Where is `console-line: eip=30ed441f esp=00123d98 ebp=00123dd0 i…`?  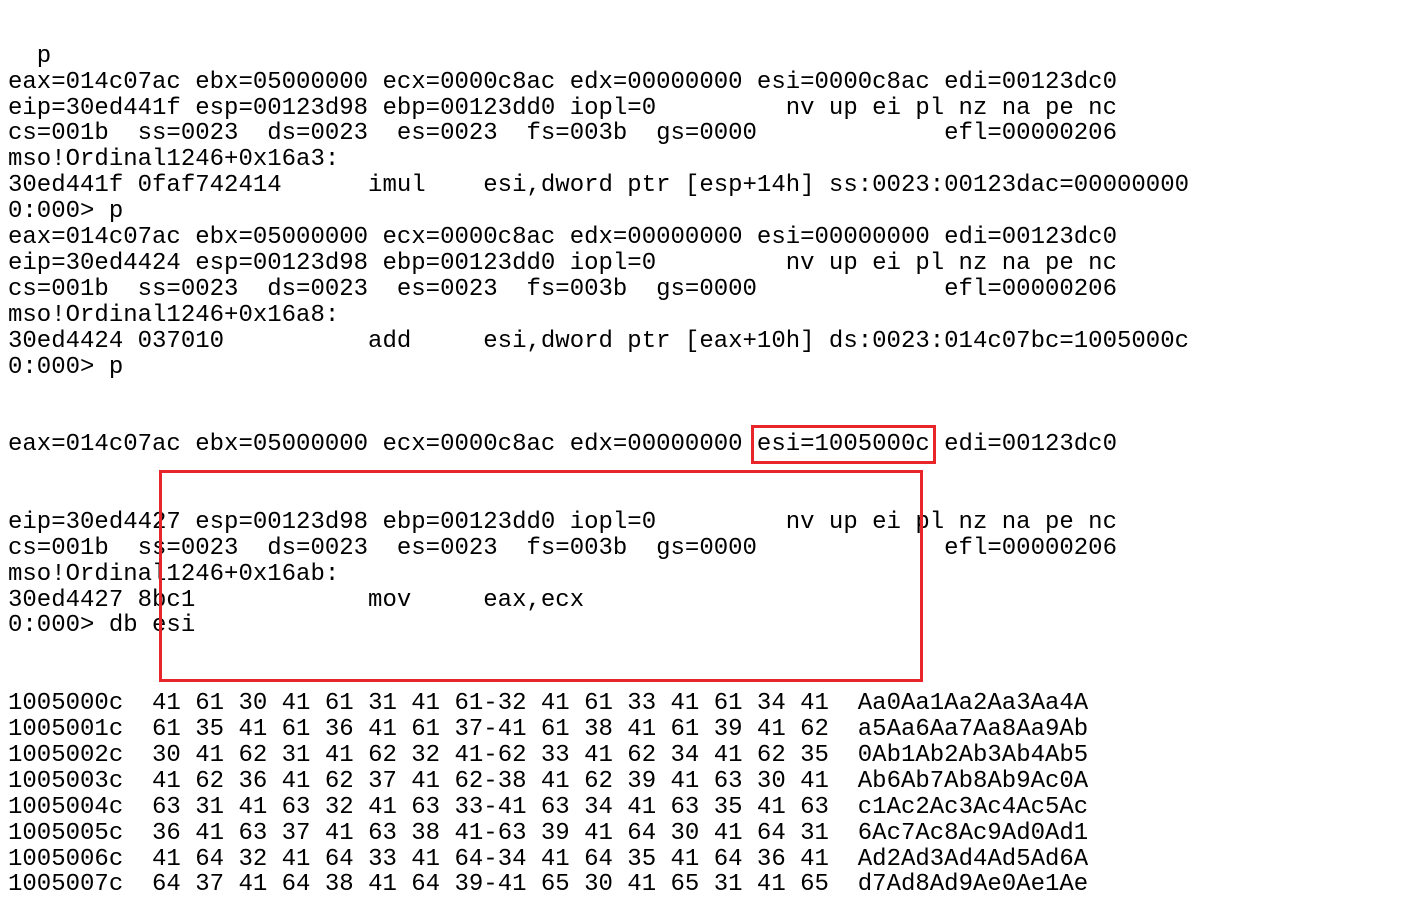
console-line: eip=30ed441f esp=00123d98 ebp=00123dd0 i… is located at coordinates (562, 108).